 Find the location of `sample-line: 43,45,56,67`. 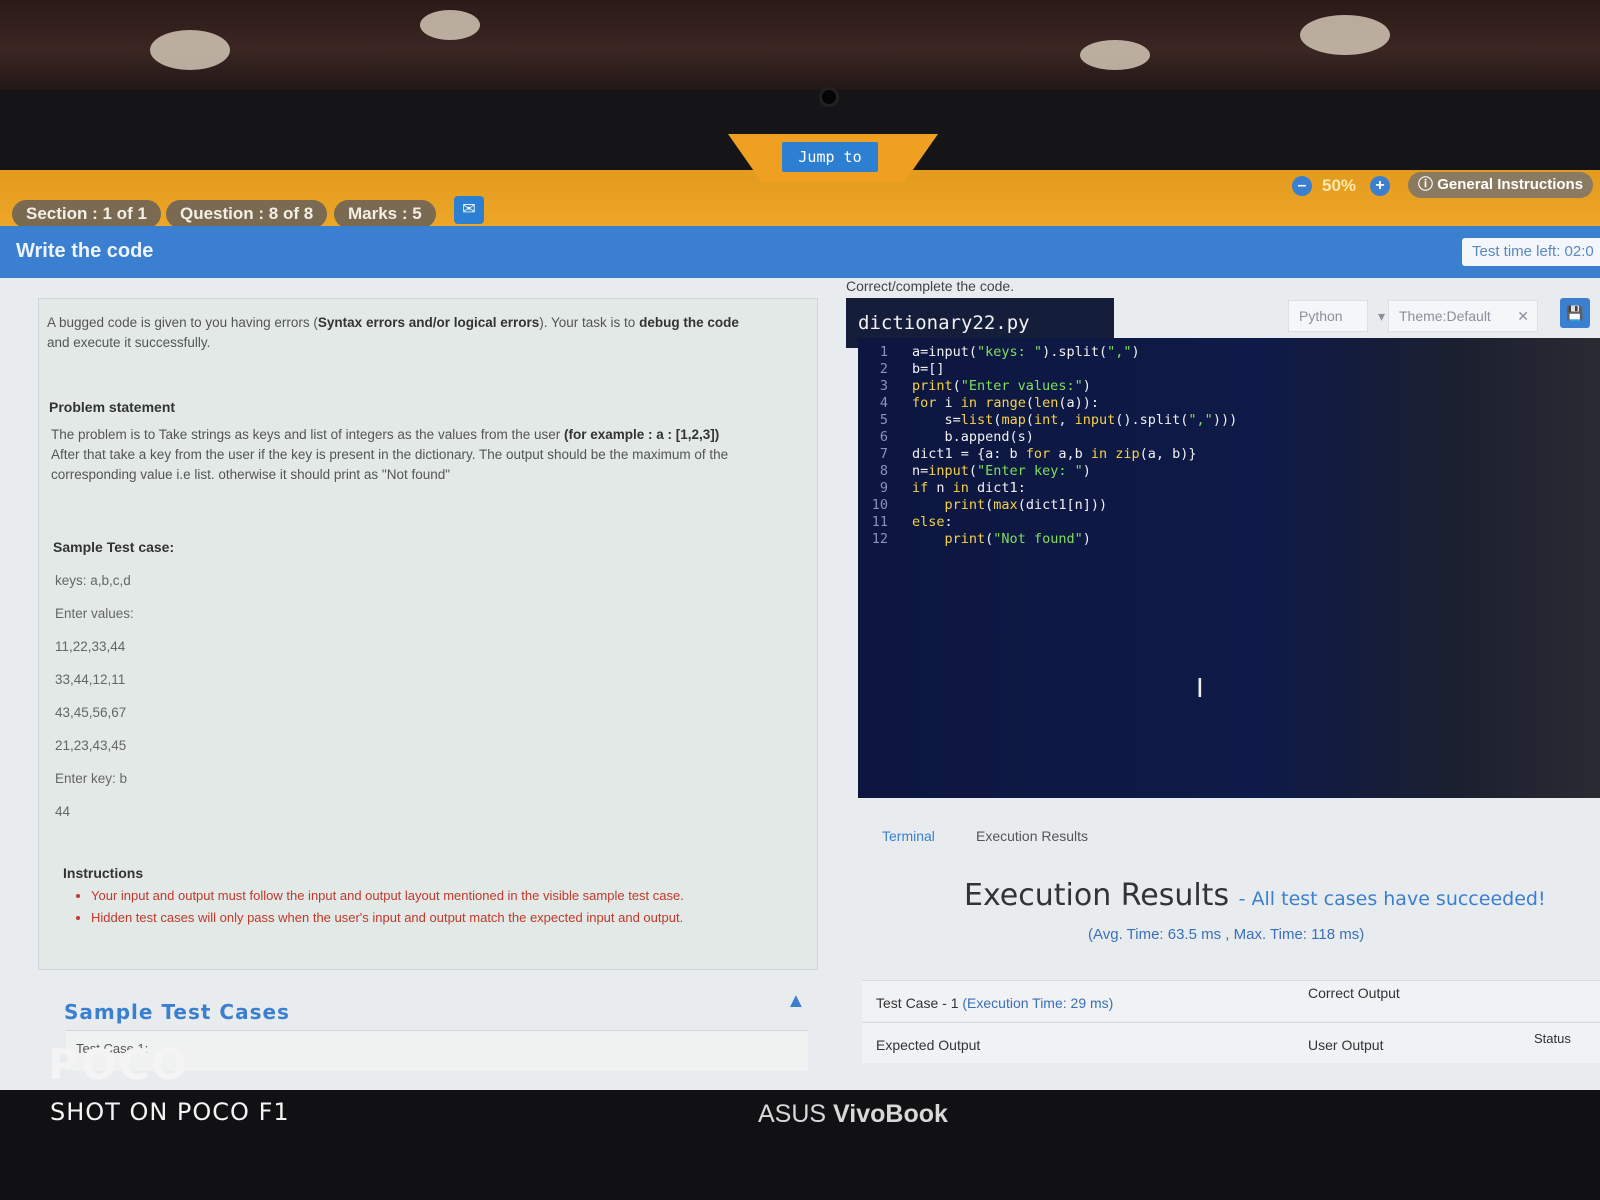

sample-line: 43,45,56,67 is located at coordinates (91, 712).